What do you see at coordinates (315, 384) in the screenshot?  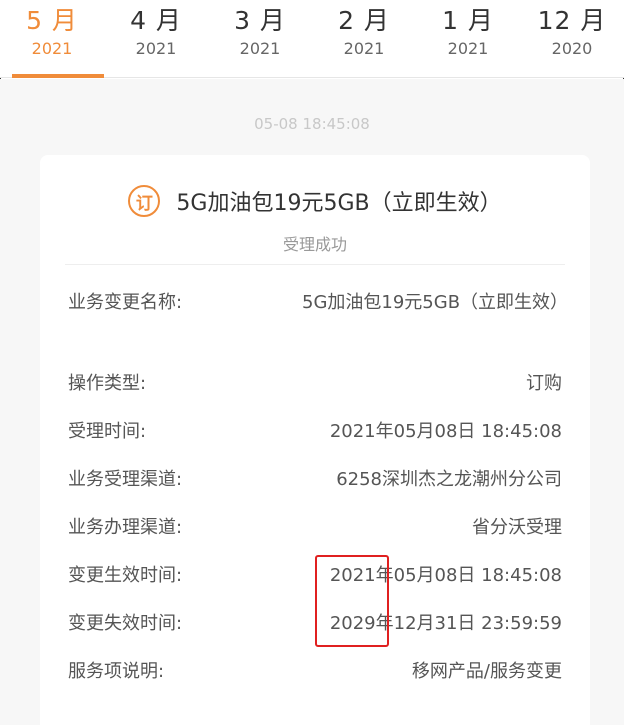 I see `detail-row: 操作类型: 订购` at bounding box center [315, 384].